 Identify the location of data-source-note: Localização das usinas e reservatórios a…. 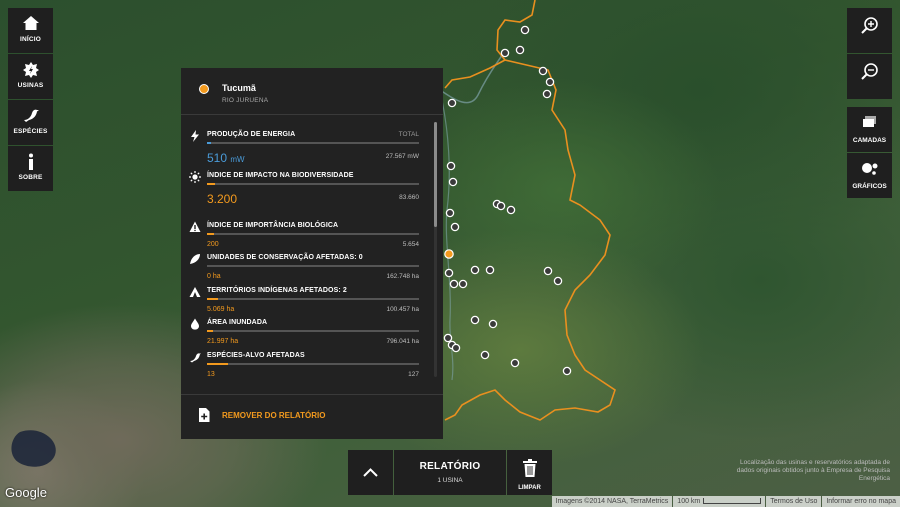
(813, 470).